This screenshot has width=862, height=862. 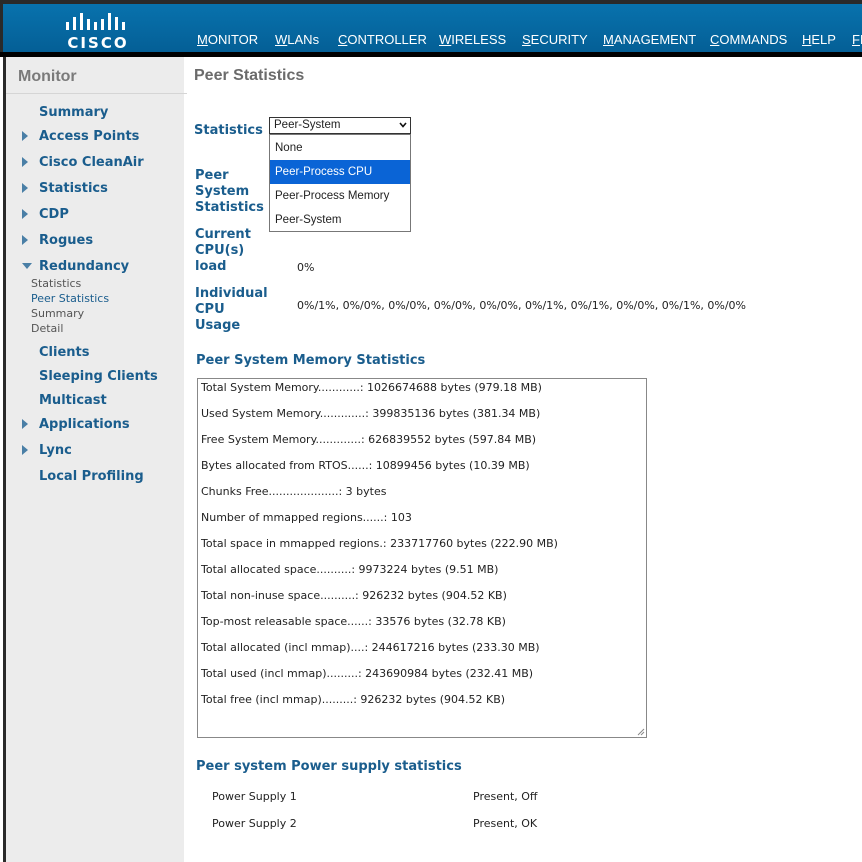 I want to click on sidebar-item-clients: Clients, so click(x=64, y=352).